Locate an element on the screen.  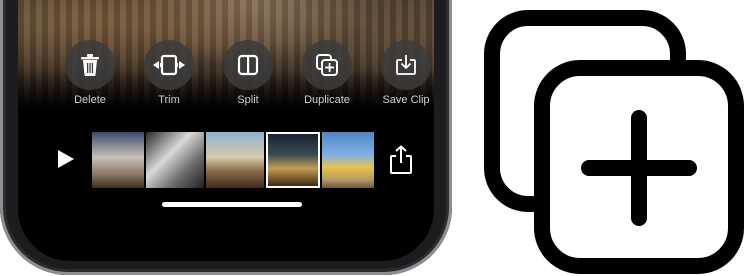
play-button is located at coordinates (65, 159).